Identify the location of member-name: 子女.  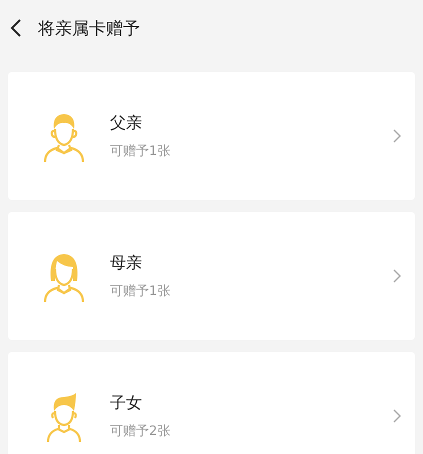
(126, 403).